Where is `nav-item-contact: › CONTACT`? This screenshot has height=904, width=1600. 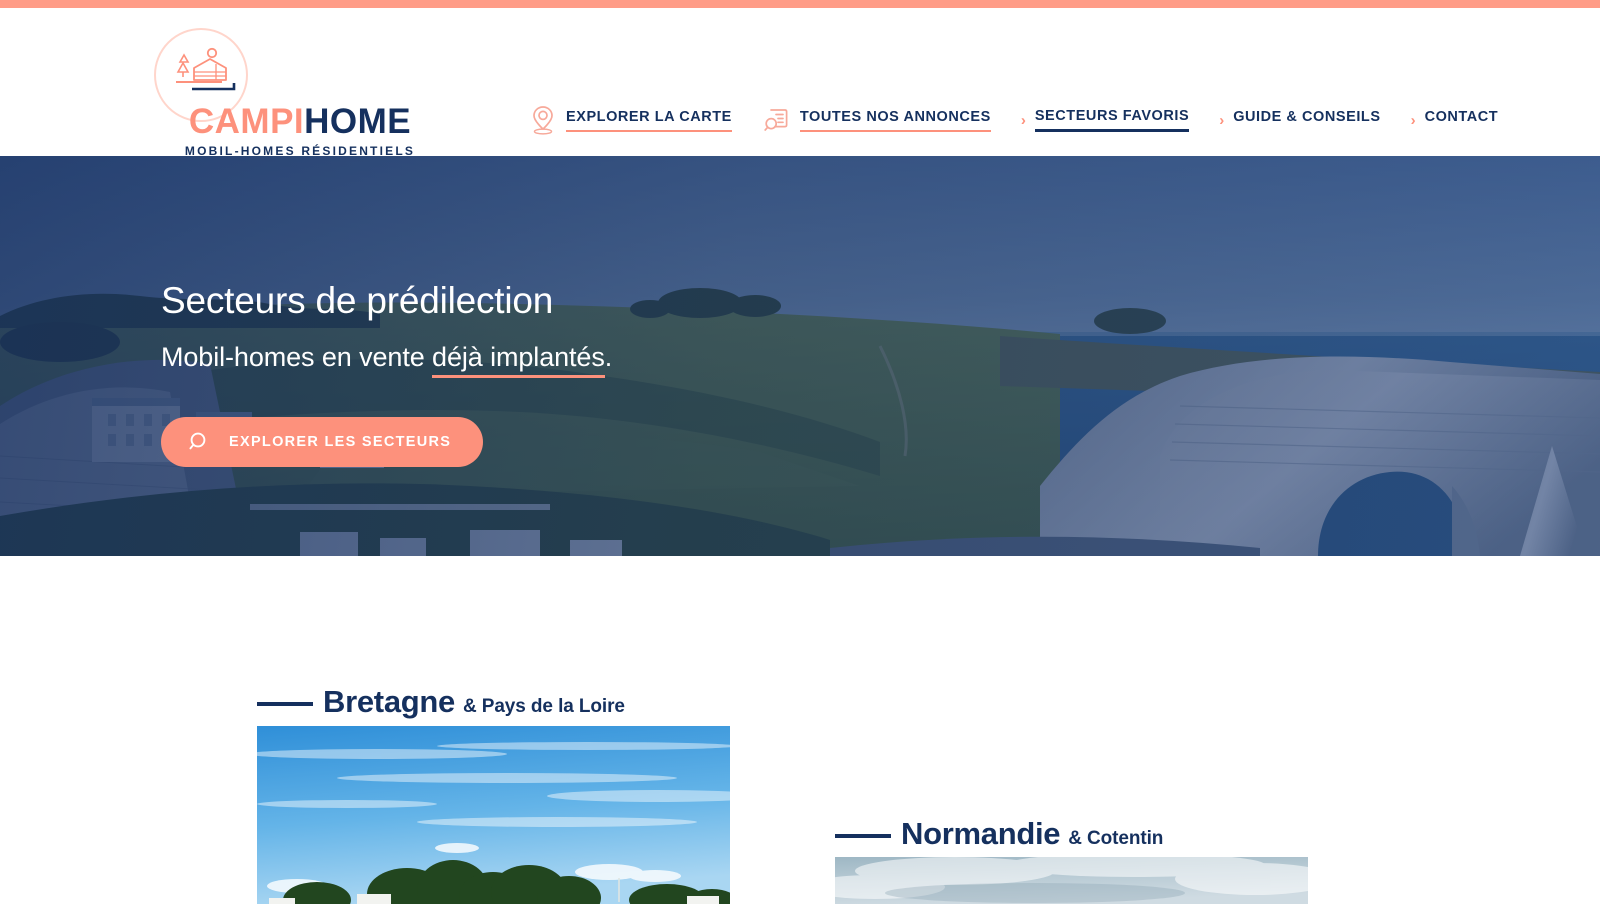 nav-item-contact: › CONTACT is located at coordinates (1455, 120).